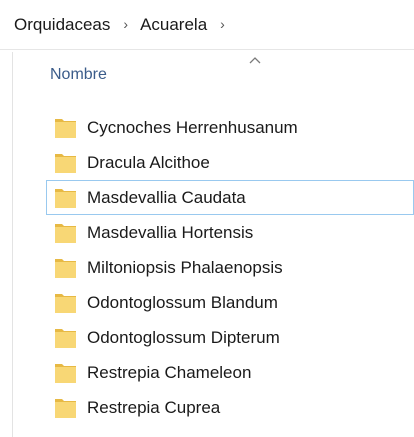 This screenshot has height=437, width=414. What do you see at coordinates (230, 162) in the screenshot?
I see `folder-item: Dracula Alcithoe` at bounding box center [230, 162].